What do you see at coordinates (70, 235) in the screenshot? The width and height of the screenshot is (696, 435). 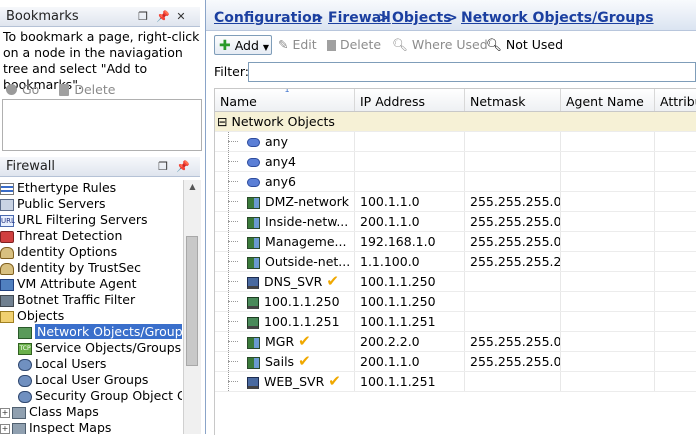 I see `tree-item-label: Threat Detection` at bounding box center [70, 235].